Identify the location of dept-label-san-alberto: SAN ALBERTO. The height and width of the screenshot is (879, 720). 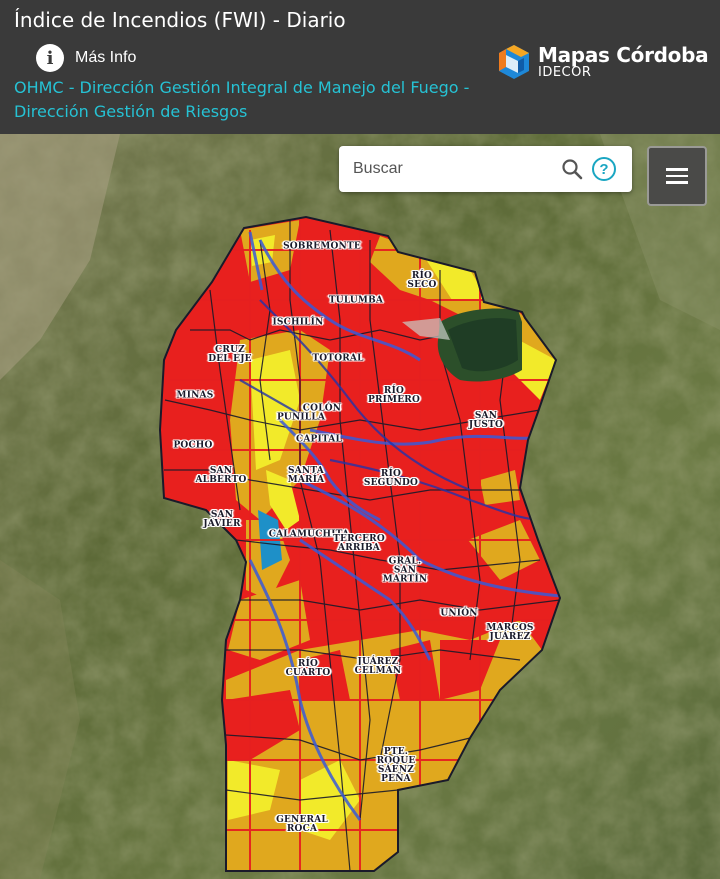
(220, 476).